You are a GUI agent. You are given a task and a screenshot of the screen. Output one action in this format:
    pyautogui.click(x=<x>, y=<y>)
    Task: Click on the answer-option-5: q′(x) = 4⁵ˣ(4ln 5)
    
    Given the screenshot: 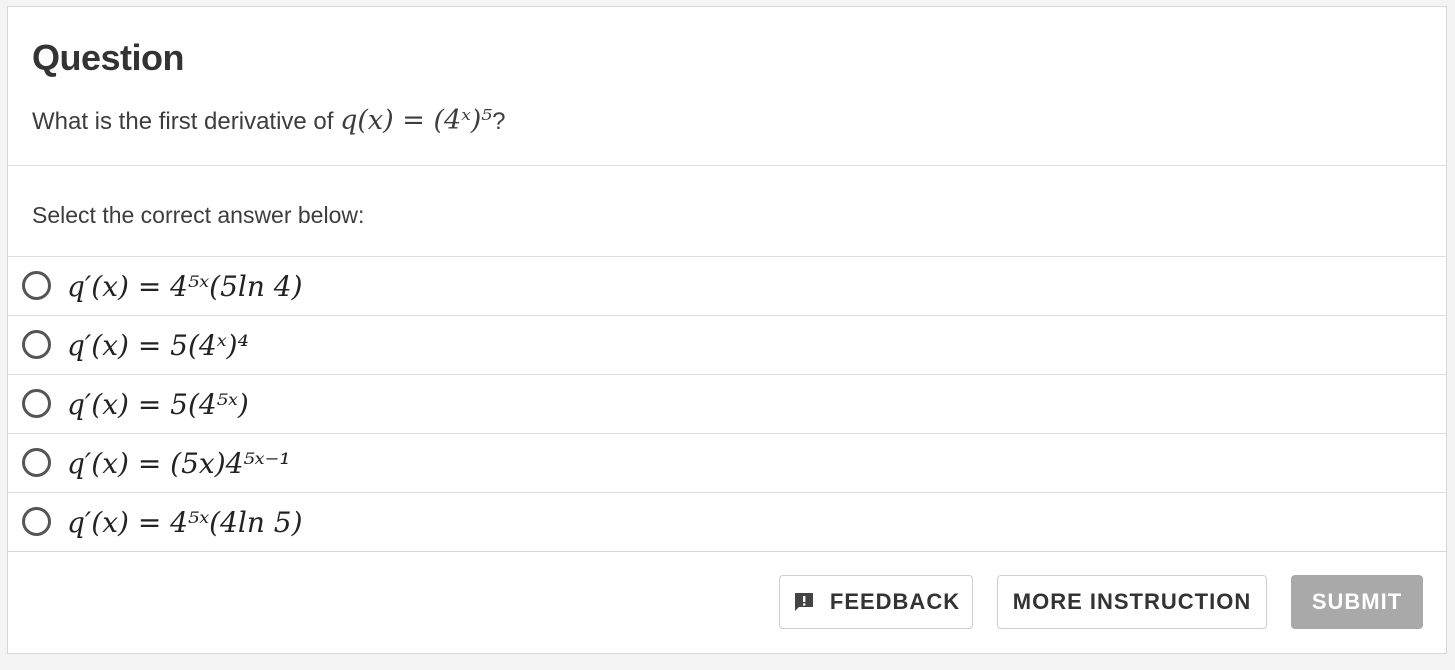 What is the action you would take?
    pyautogui.click(x=727, y=522)
    